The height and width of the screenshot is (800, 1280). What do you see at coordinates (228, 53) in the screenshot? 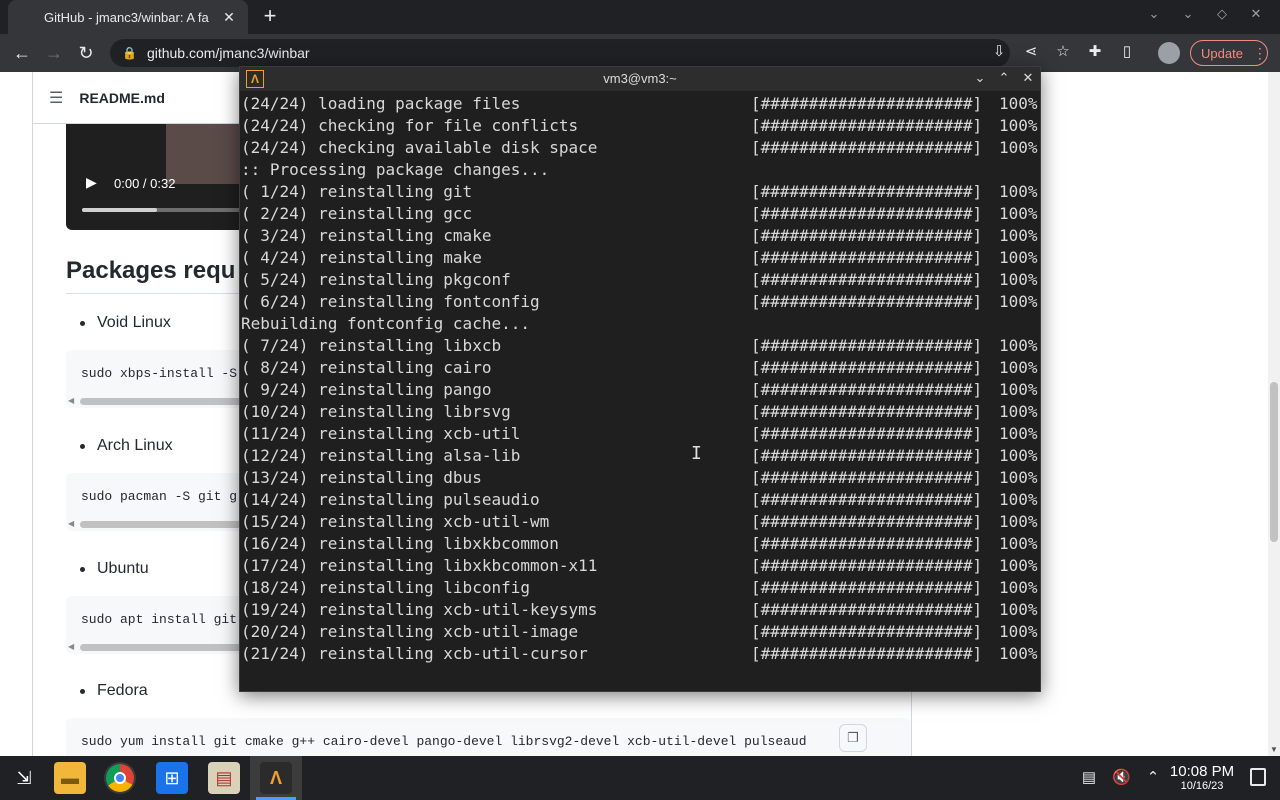
I see `url-text: github.com/jmanc3/winbar` at bounding box center [228, 53].